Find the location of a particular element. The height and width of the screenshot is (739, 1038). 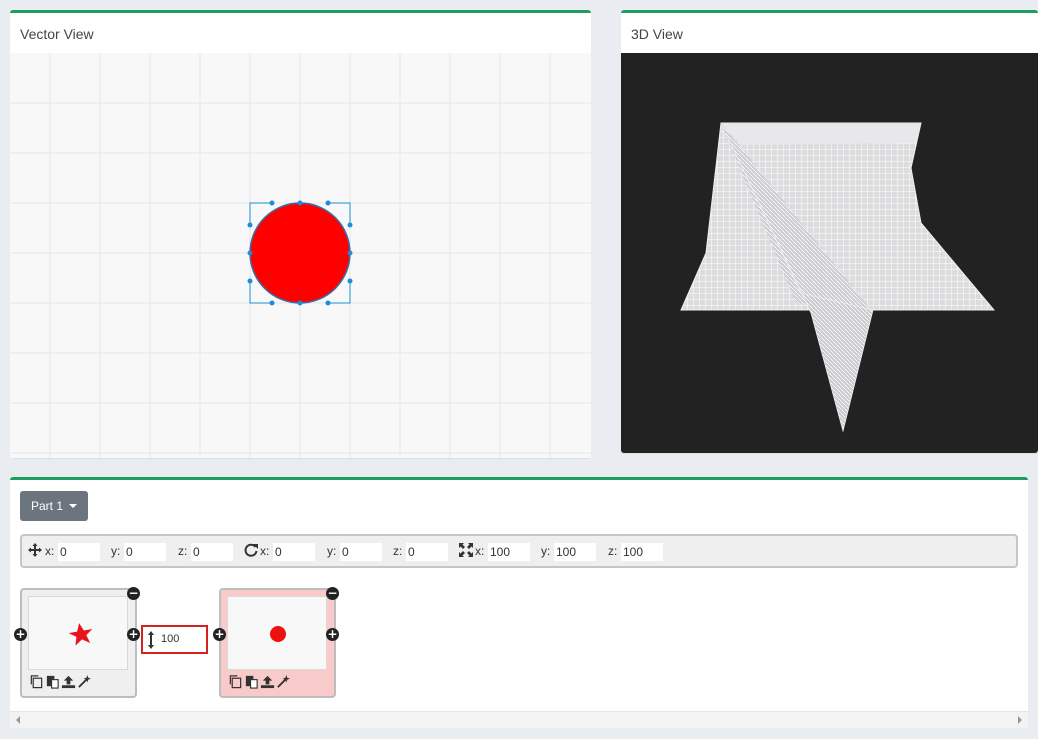

rotation-z-input: 0 is located at coordinates (427, 552).